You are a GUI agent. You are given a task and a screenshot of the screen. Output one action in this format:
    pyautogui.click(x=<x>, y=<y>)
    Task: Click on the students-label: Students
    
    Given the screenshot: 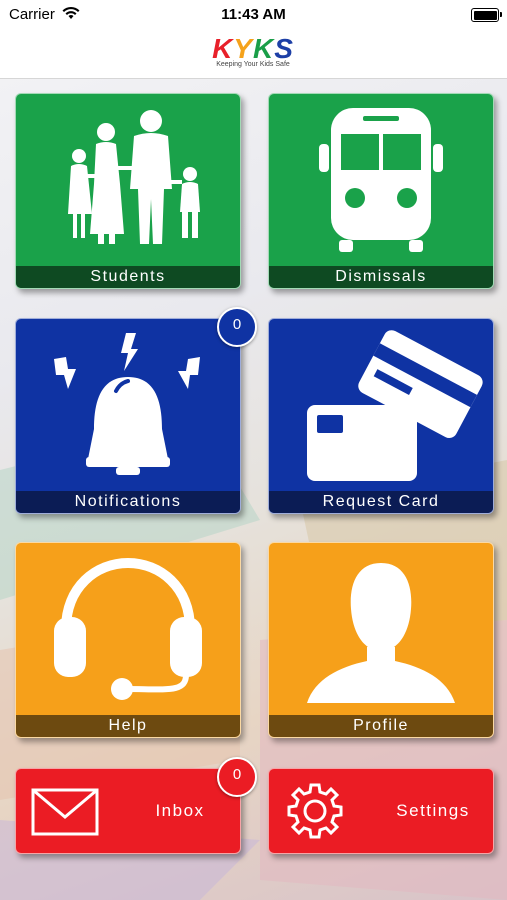 What is the action you would take?
    pyautogui.click(x=128, y=277)
    